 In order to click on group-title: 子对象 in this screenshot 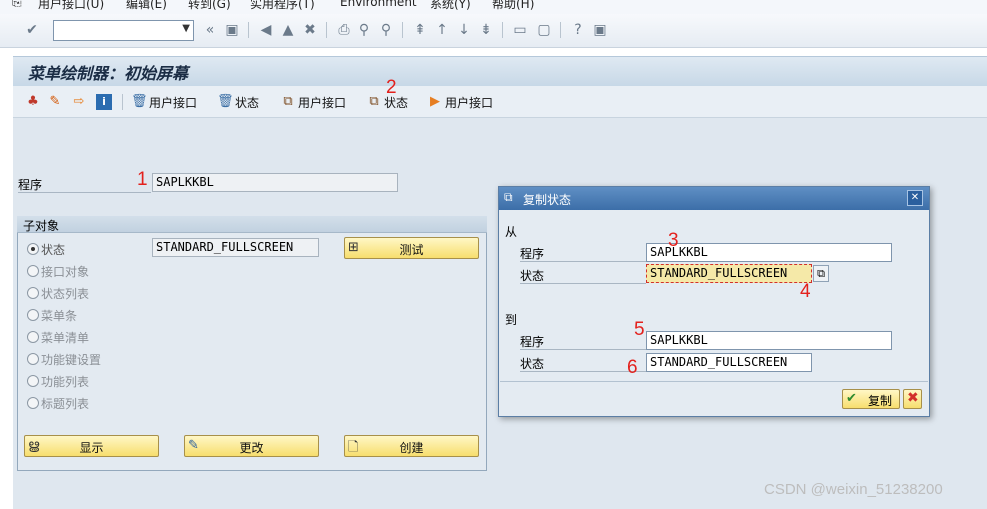, I will do `click(41, 226)`.